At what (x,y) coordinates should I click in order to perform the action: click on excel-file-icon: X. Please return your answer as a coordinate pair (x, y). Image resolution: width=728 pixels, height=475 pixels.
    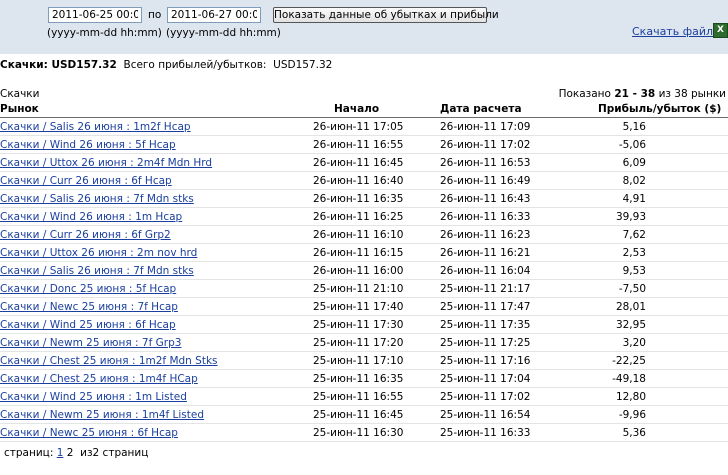
    Looking at the image, I should click on (720, 30).